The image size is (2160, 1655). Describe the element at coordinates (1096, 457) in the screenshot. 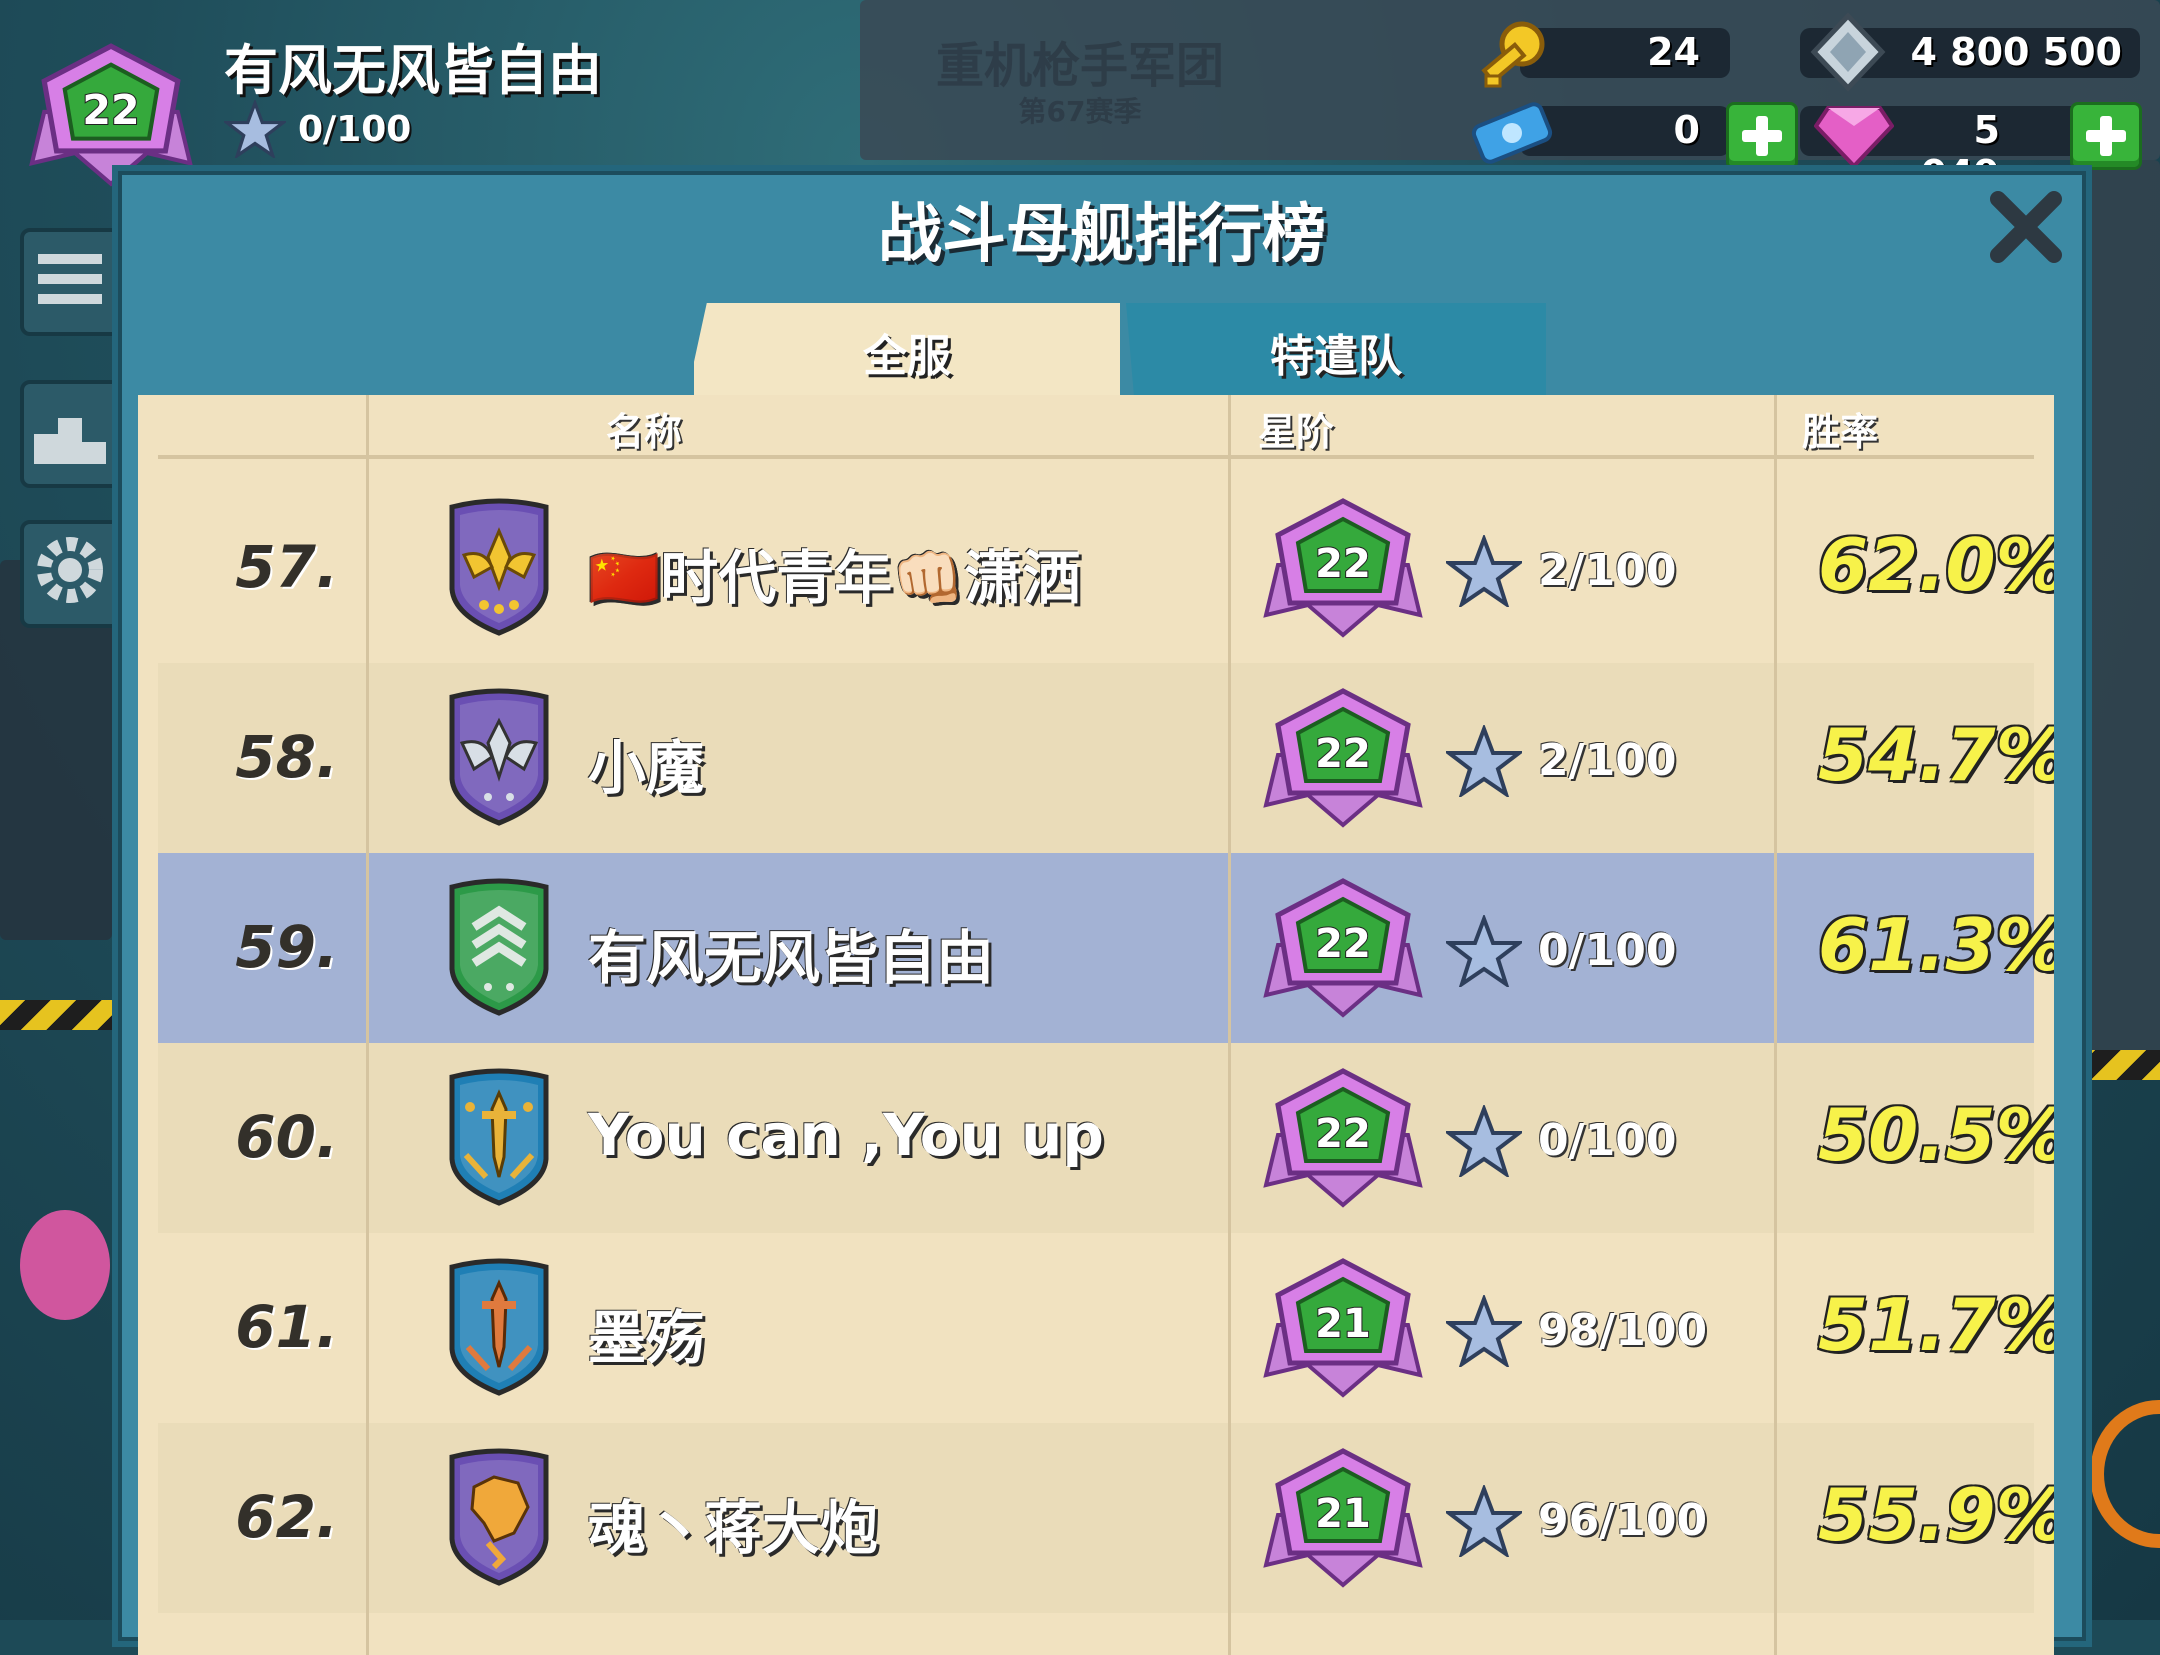

I see `header-divider` at that location.